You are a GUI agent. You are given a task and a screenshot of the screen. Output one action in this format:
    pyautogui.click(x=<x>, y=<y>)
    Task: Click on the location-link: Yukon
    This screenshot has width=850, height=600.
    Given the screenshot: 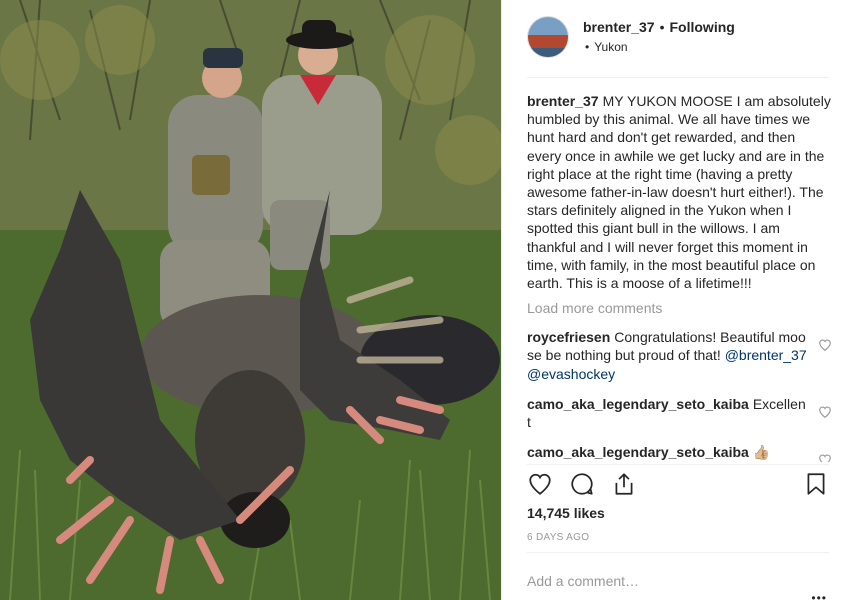 What is the action you would take?
    pyautogui.click(x=606, y=47)
    